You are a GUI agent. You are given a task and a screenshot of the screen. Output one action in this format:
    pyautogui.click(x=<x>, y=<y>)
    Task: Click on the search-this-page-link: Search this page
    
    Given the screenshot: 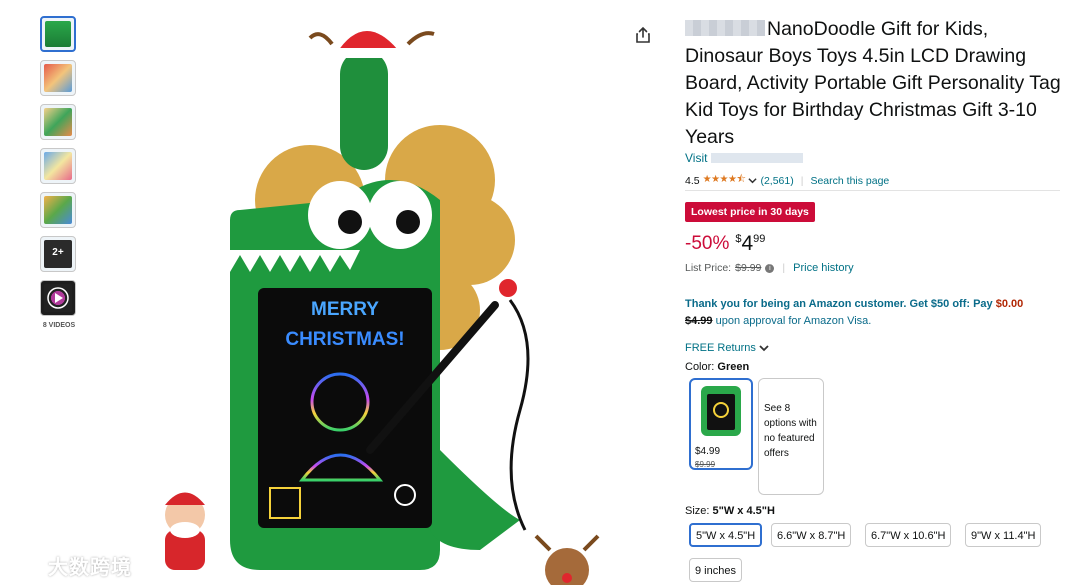 What is the action you would take?
    pyautogui.click(x=849, y=181)
    